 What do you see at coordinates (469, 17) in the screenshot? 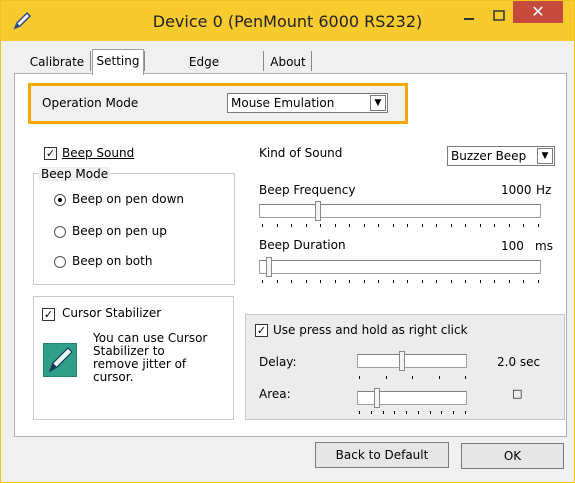
I see `minimize-icon` at bounding box center [469, 17].